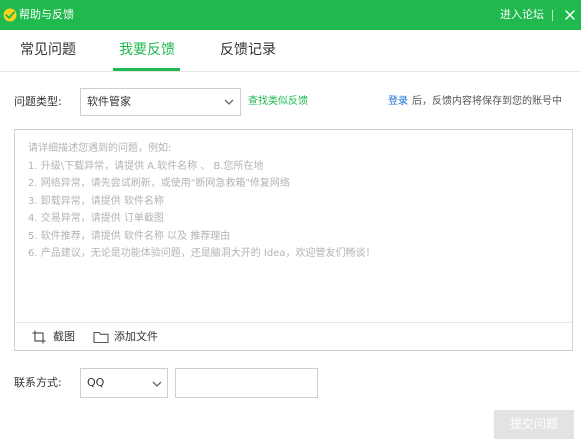  What do you see at coordinates (124, 383) in the screenshot?
I see `contact-type-select: QQ` at bounding box center [124, 383].